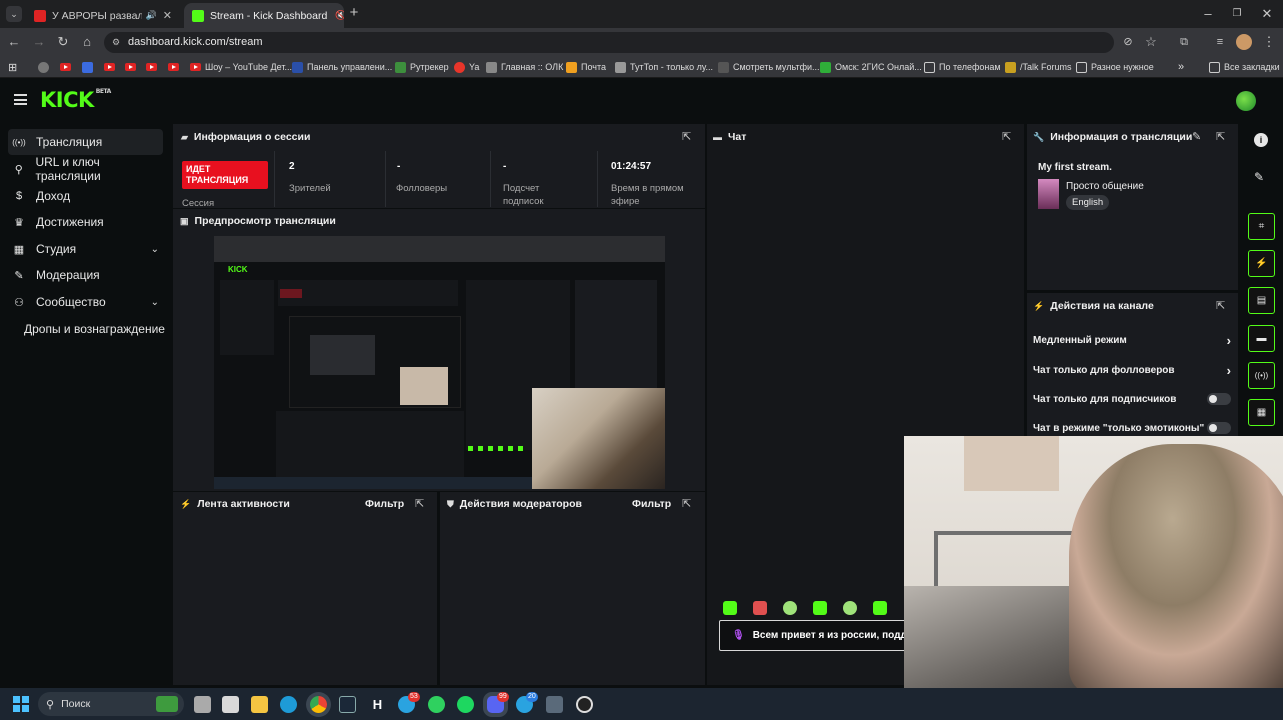 The image size is (1283, 720). What do you see at coordinates (1219, 399) in the screenshot?
I see `subscribers-only-toggle` at bounding box center [1219, 399].